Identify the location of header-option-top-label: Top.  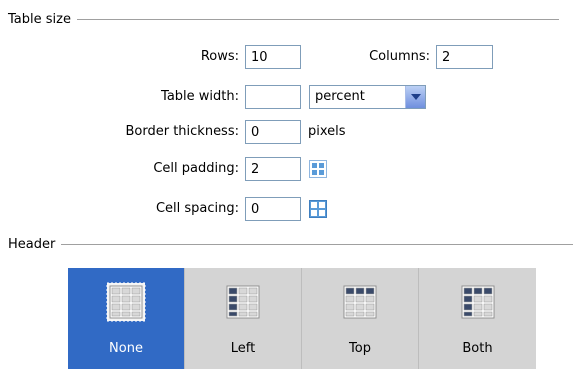
(360, 348).